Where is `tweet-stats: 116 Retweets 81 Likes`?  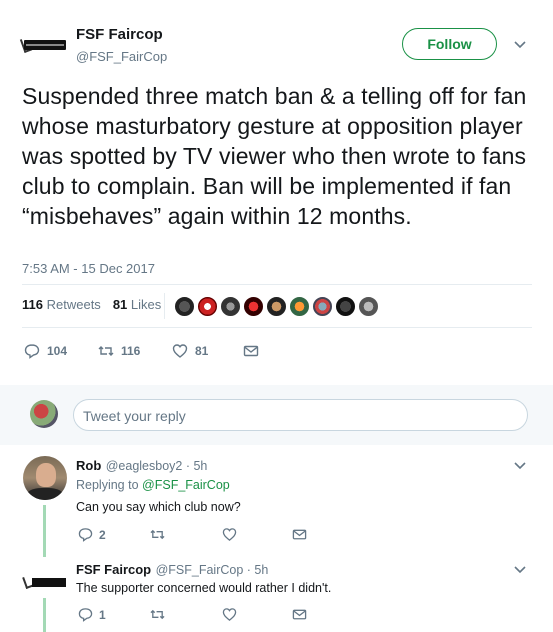
tweet-stats: 116 Retweets 81 Likes is located at coordinates (91, 304).